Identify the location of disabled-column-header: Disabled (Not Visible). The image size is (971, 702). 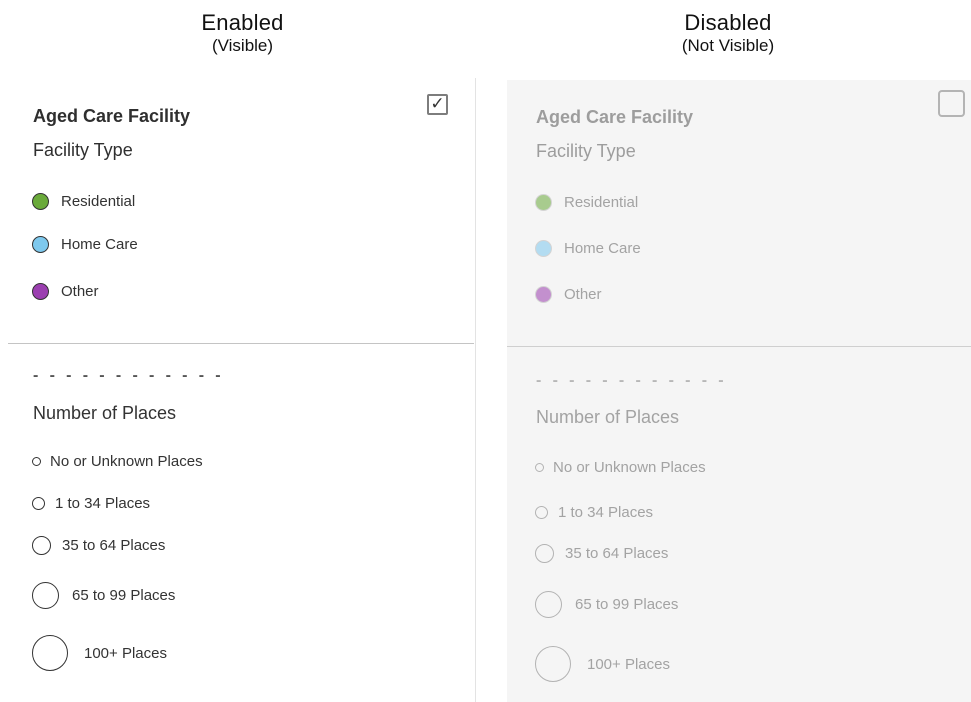
(728, 33).